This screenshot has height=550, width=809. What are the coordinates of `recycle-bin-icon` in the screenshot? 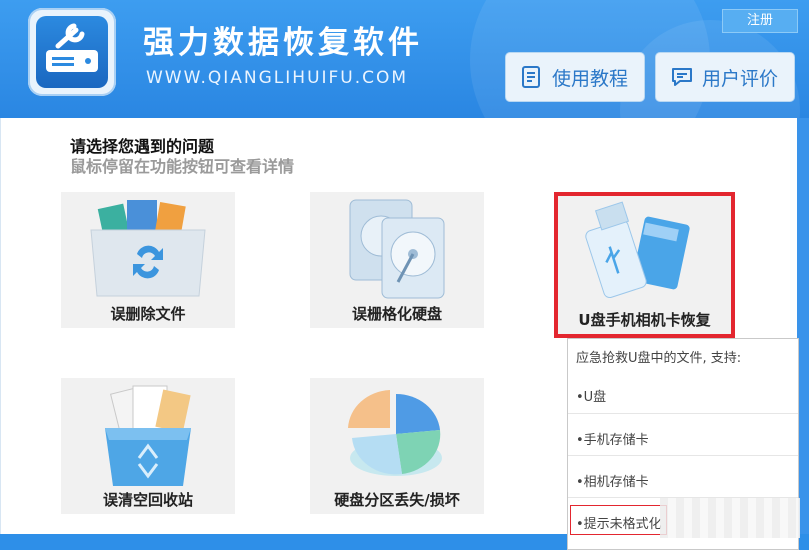 It's located at (148, 435).